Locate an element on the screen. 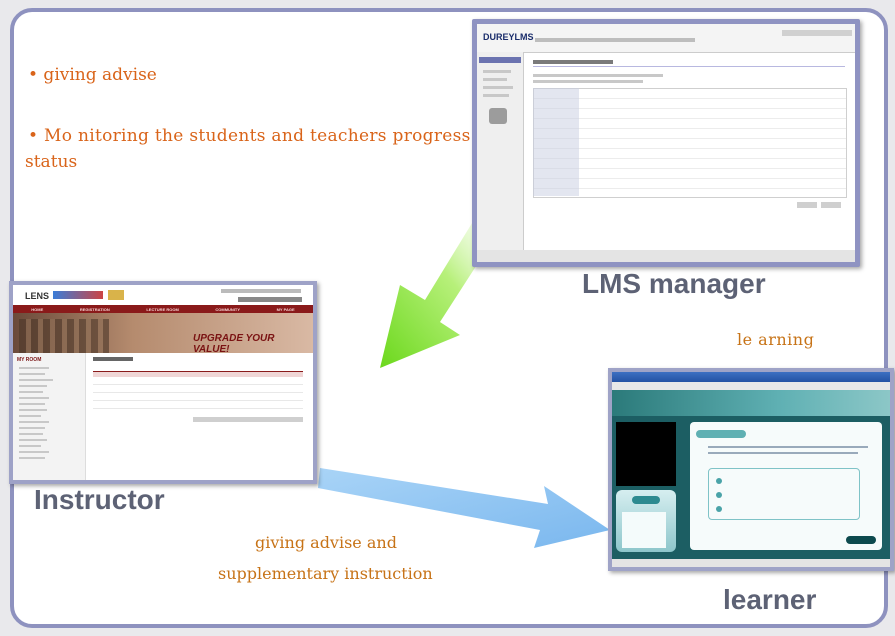 The image size is (895, 636). learning-label: le arning is located at coordinates (776, 339).